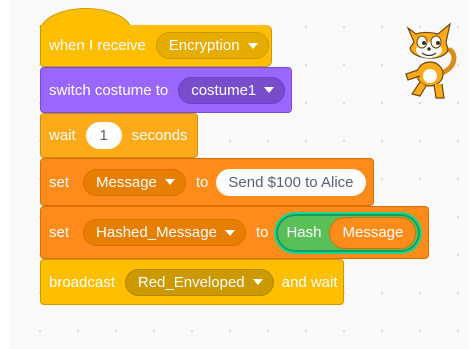 Image resolution: width=469 pixels, height=349 pixels. I want to click on variable-dropdown-hashed: Hashed_Message, so click(164, 232).